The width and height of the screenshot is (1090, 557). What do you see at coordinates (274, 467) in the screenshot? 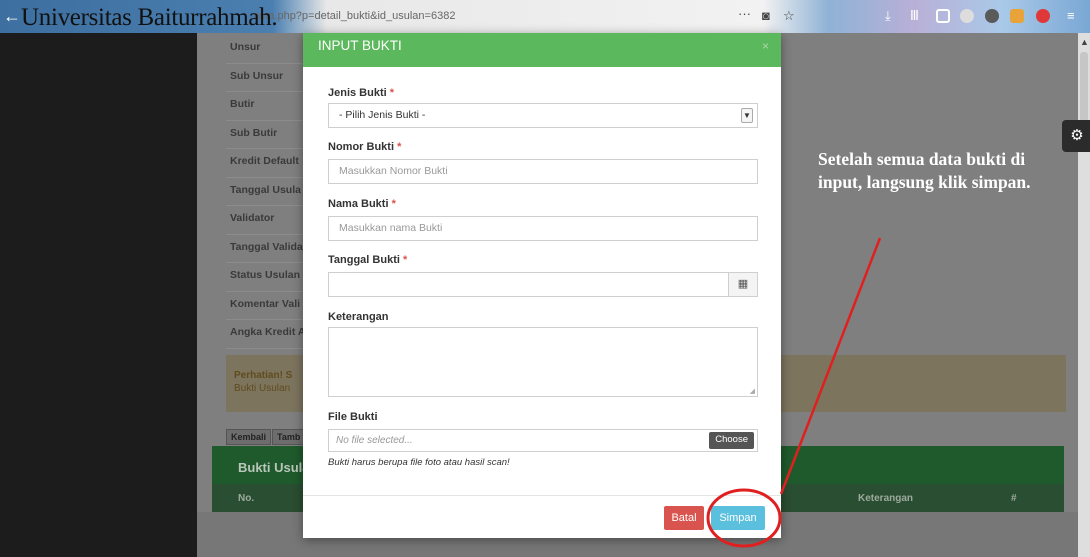
I see `table-title: Bukti Usula` at bounding box center [274, 467].